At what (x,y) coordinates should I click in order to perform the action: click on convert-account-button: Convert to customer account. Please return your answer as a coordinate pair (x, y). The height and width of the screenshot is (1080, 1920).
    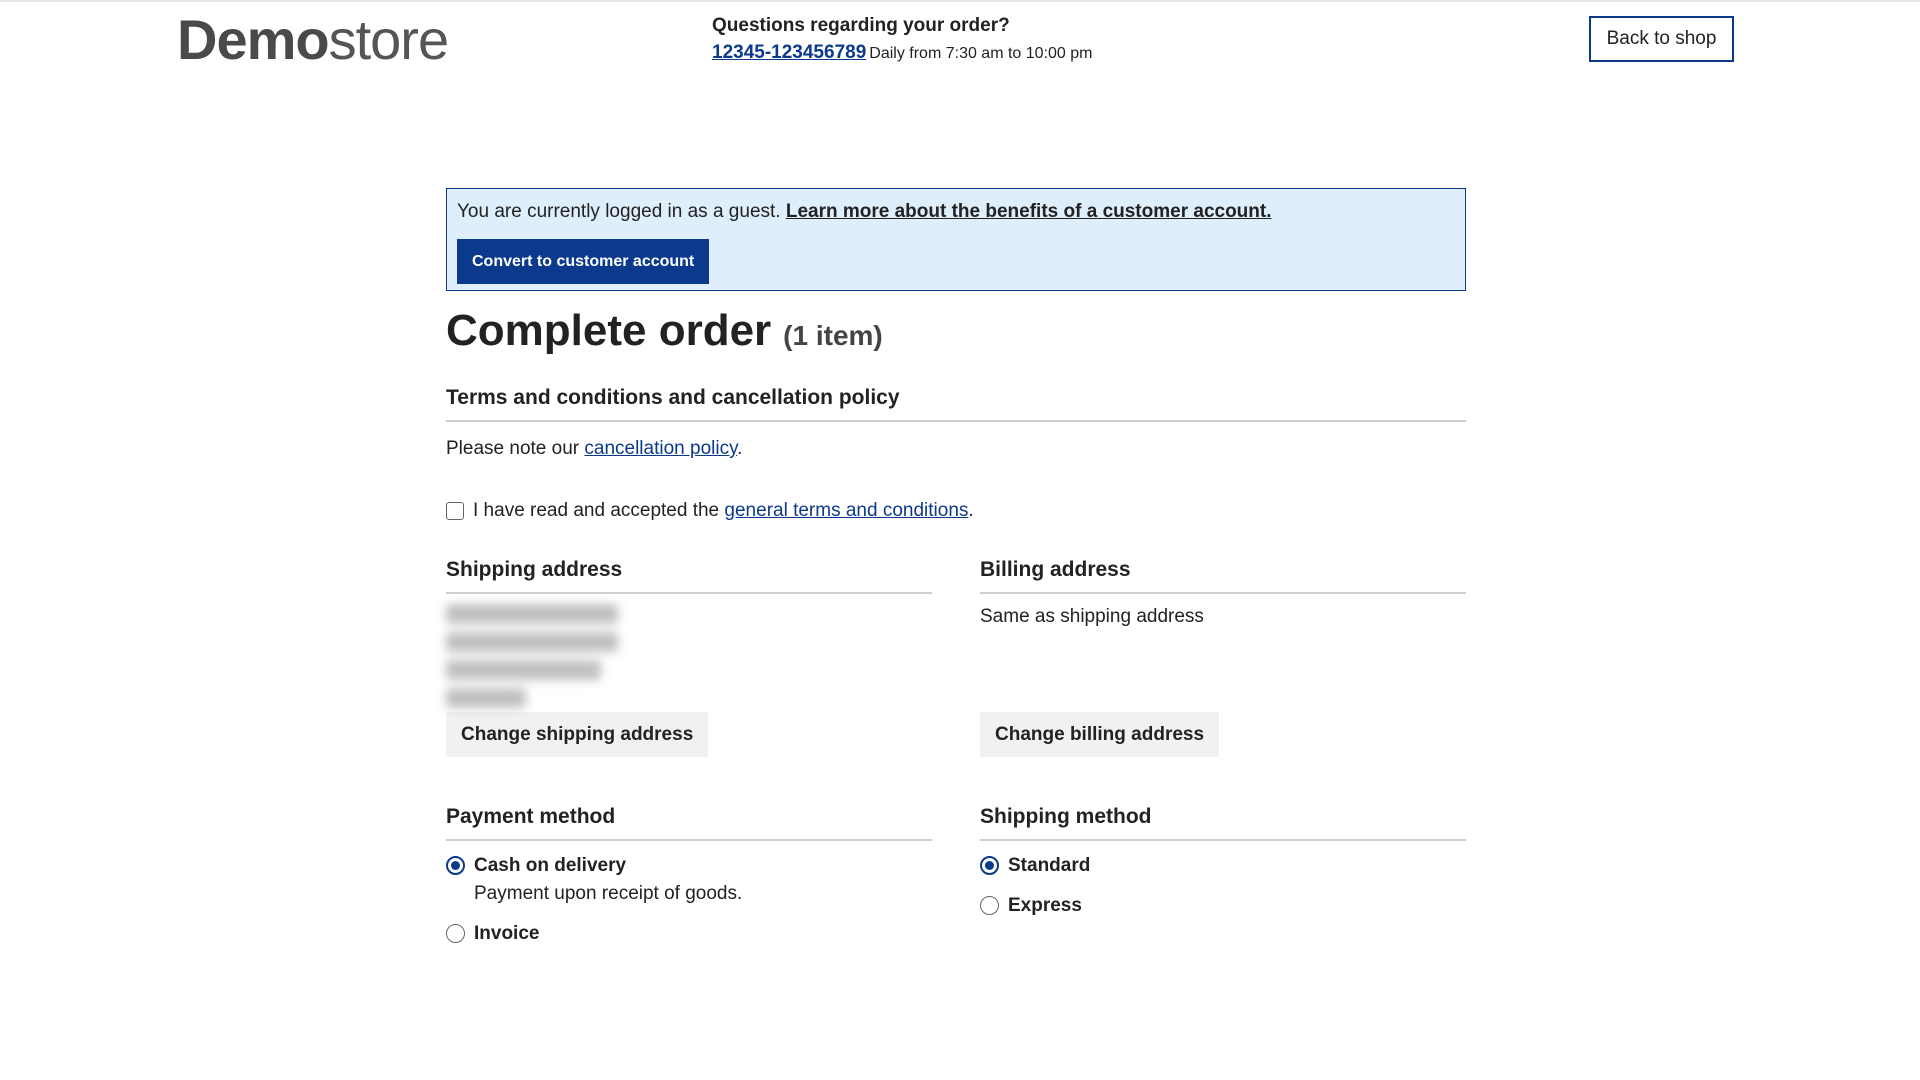
    Looking at the image, I should click on (583, 261).